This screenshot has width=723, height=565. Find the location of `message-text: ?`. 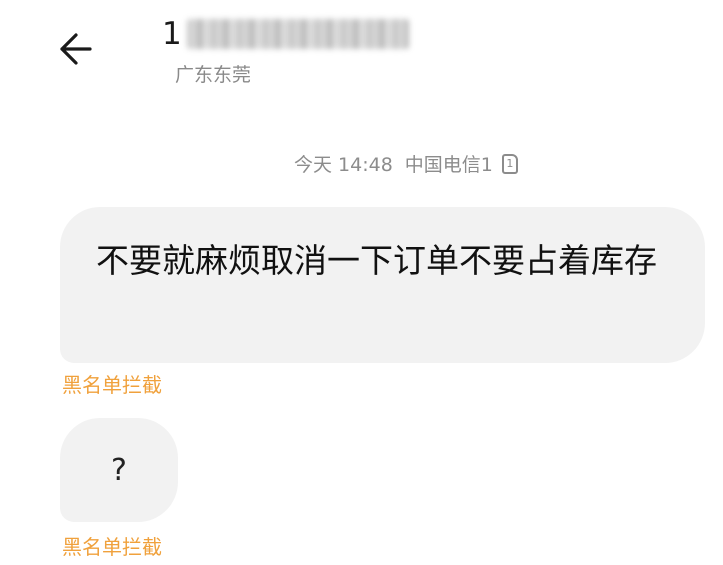

message-text: ? is located at coordinates (119, 470).